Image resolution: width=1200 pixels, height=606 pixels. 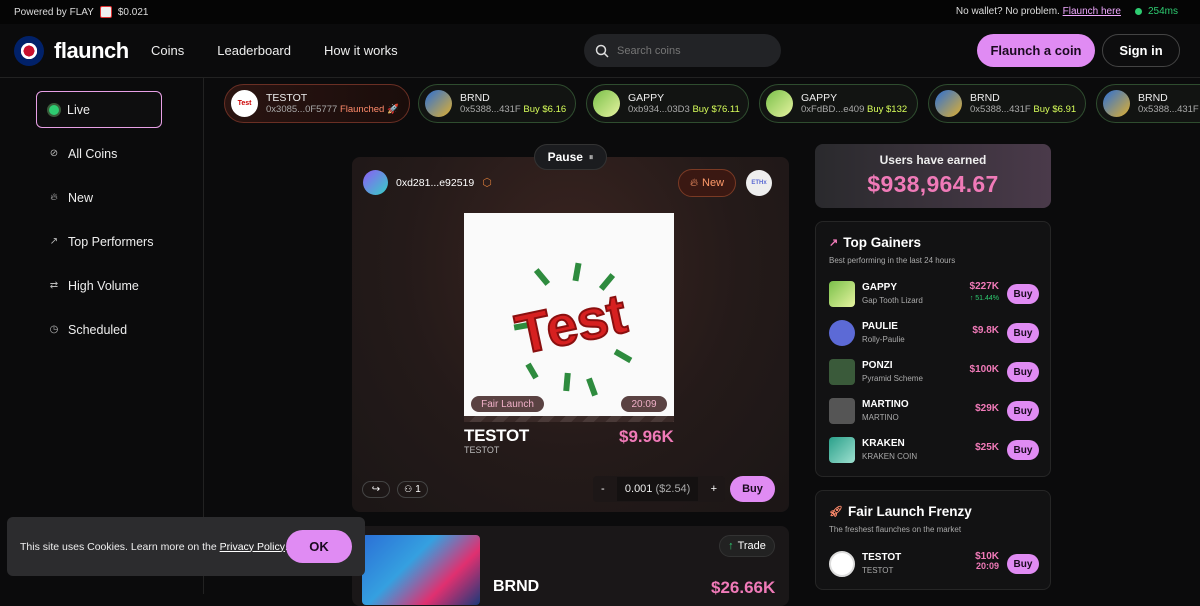 I want to click on cookie-ok-button: OK, so click(x=319, y=546).